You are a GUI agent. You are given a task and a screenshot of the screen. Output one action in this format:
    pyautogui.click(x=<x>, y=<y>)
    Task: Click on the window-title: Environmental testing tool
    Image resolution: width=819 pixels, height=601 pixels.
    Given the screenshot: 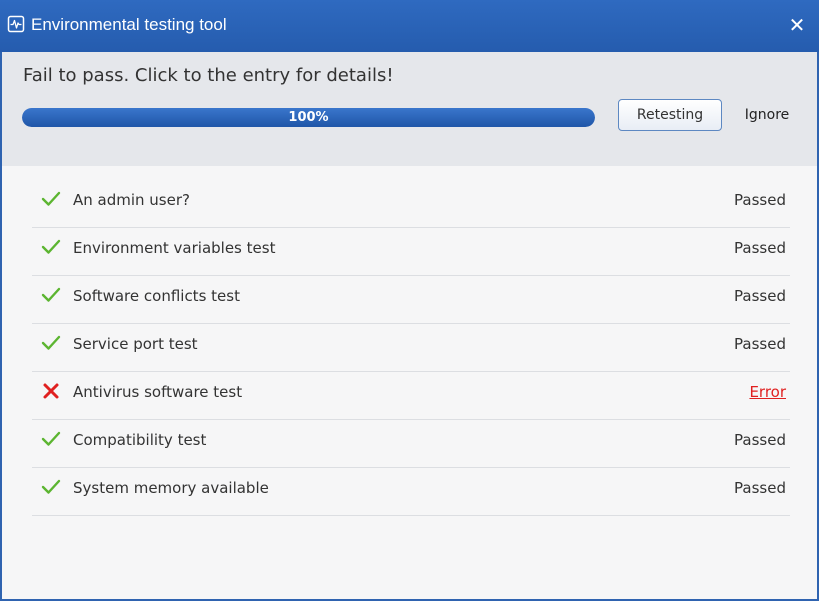 What is the action you would take?
    pyautogui.click(x=129, y=24)
    